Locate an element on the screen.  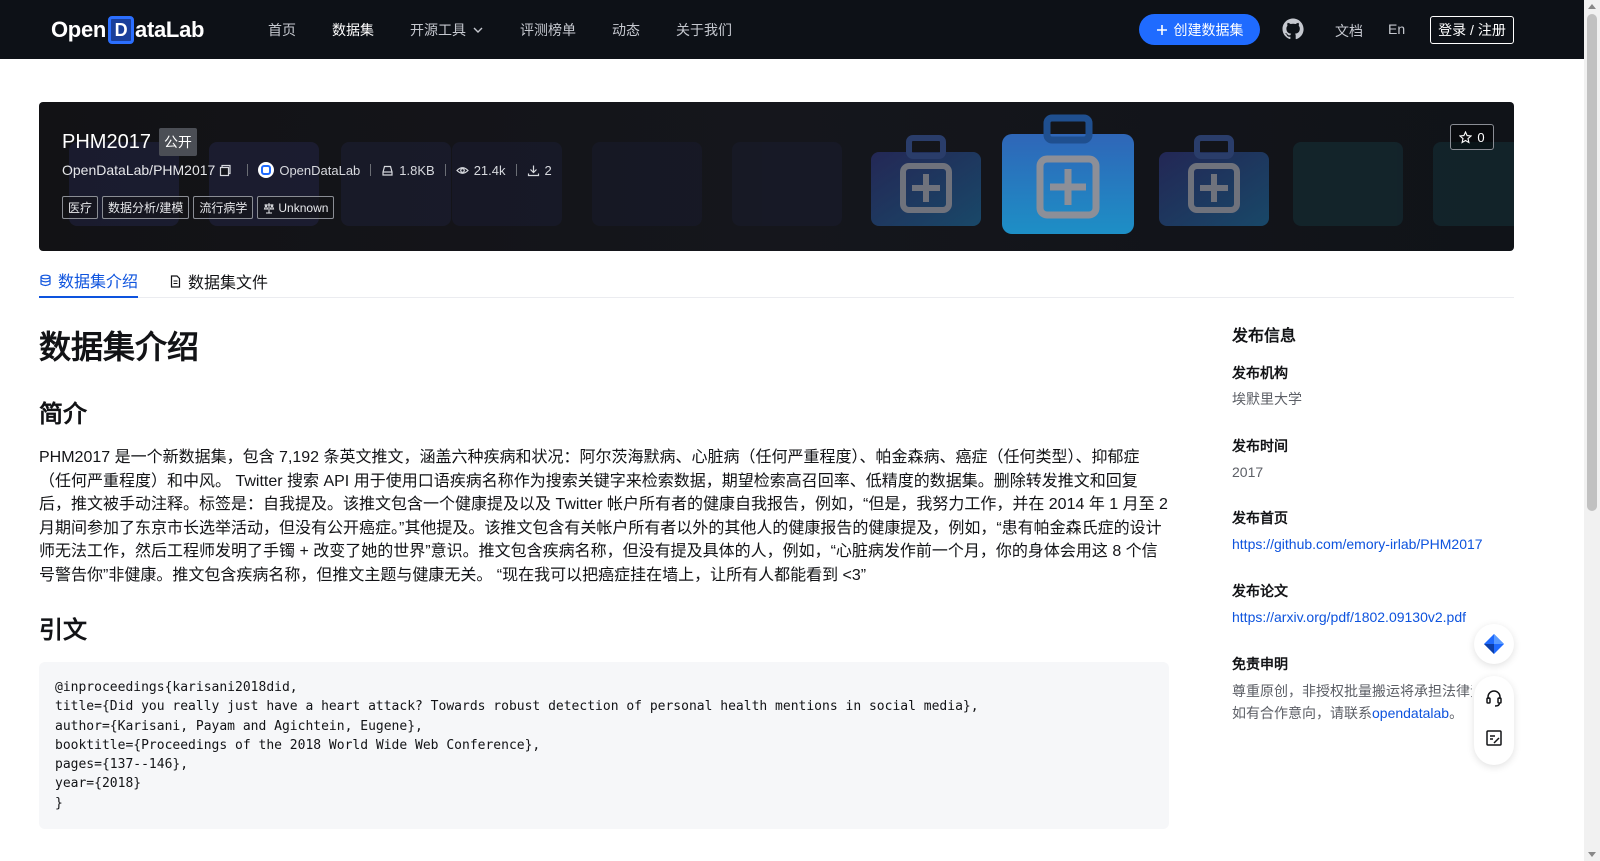
publish-info-title: 发布信息 is located at coordinates (1264, 336).